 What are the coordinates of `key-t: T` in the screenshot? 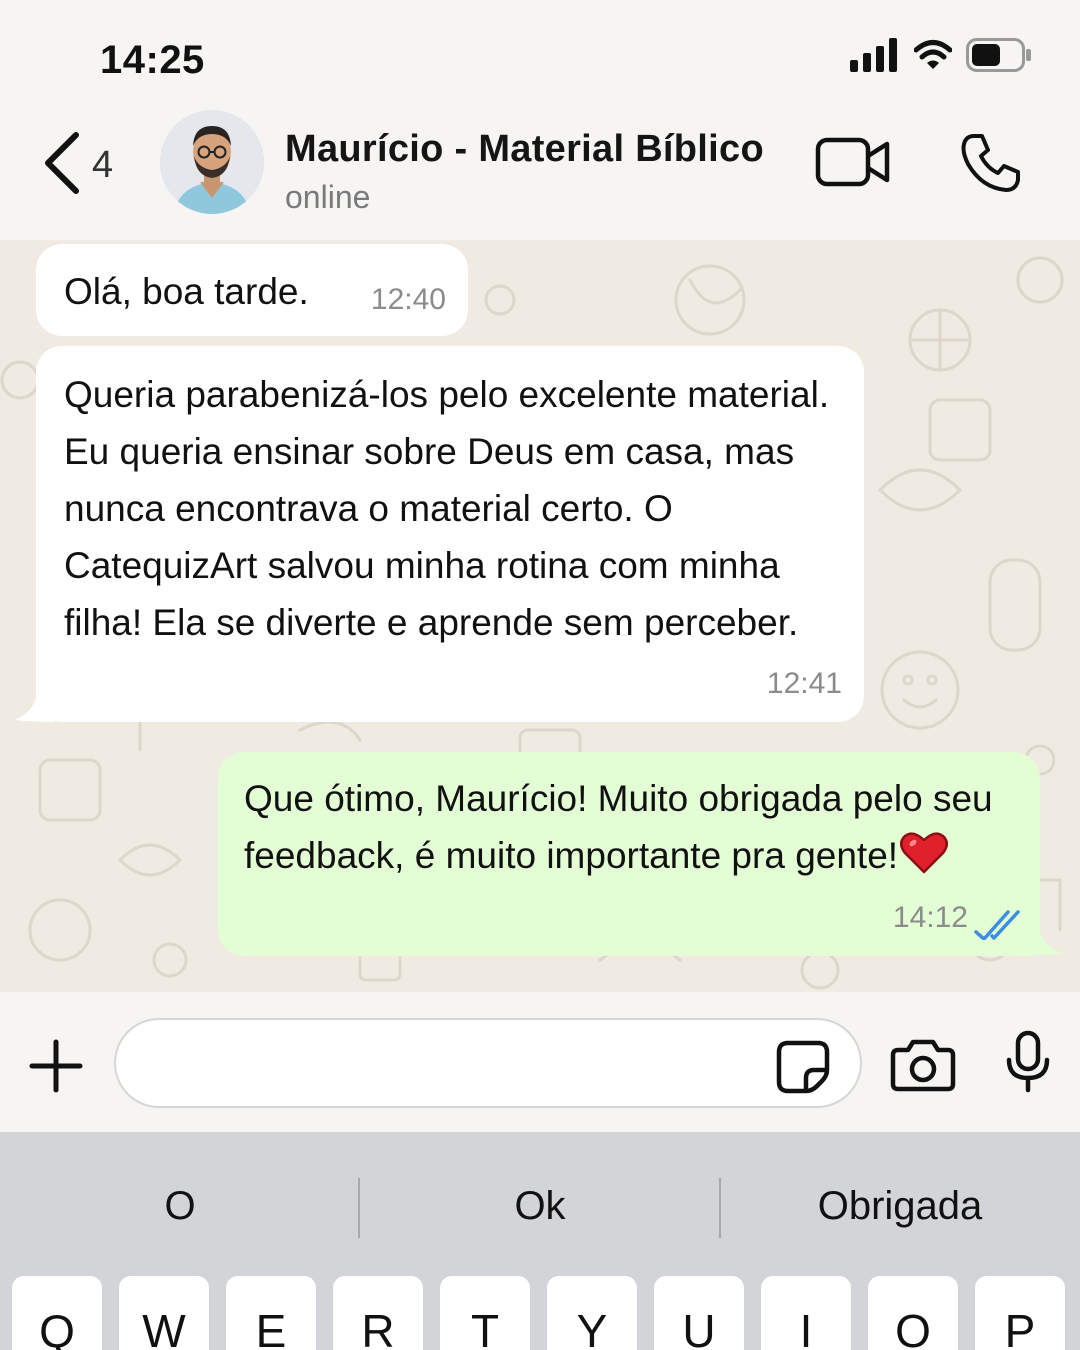 It's located at (485, 1313).